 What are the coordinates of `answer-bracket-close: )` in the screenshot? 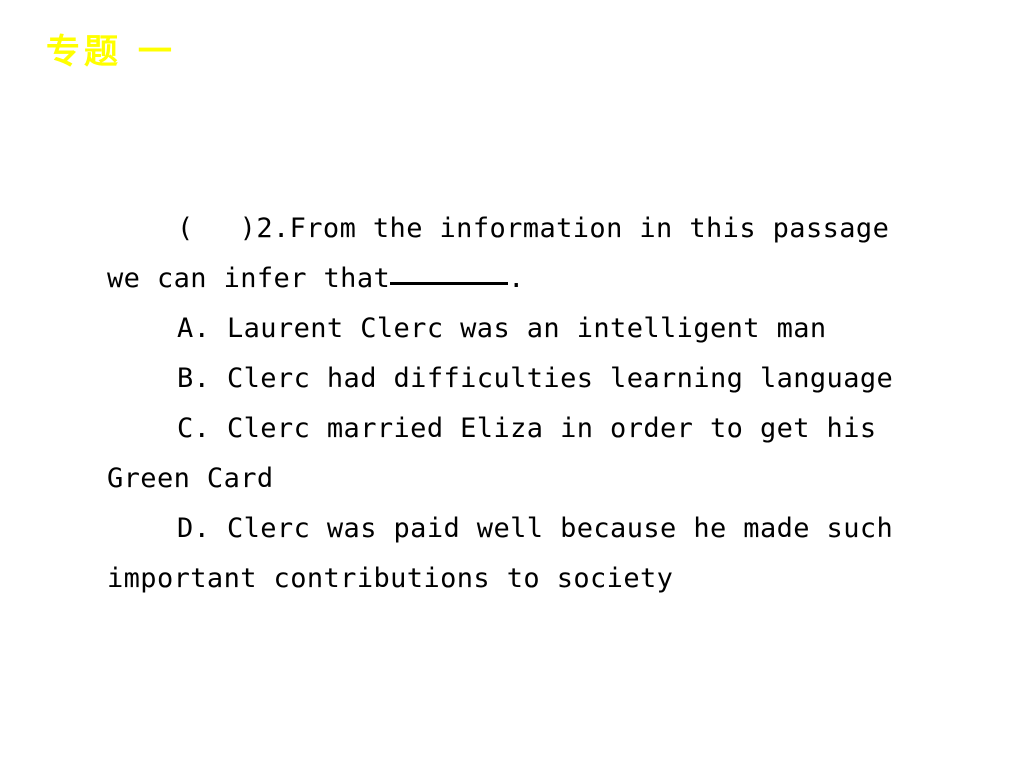 It's located at (248, 228).